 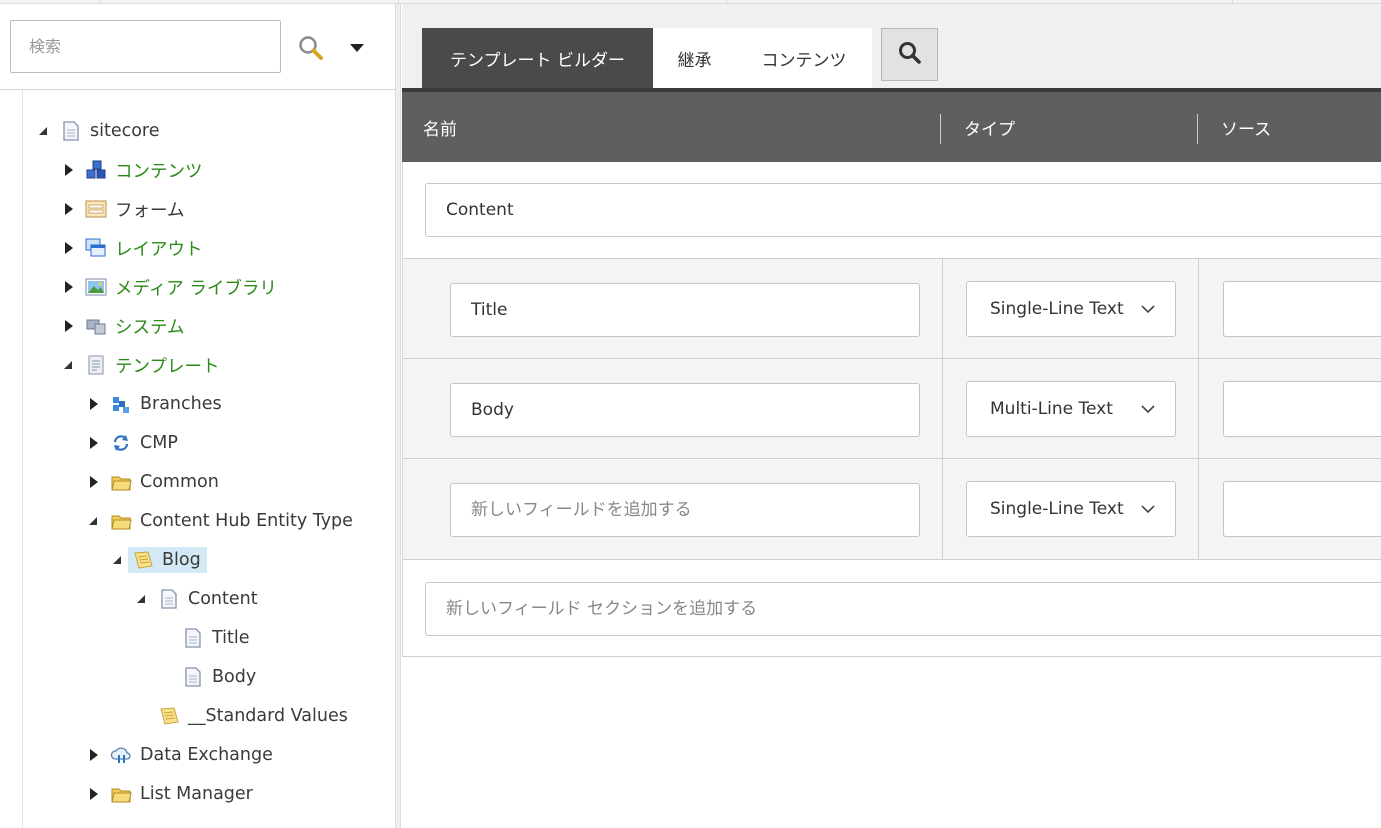 I want to click on tree-node-label: sitecore, so click(x=125, y=131).